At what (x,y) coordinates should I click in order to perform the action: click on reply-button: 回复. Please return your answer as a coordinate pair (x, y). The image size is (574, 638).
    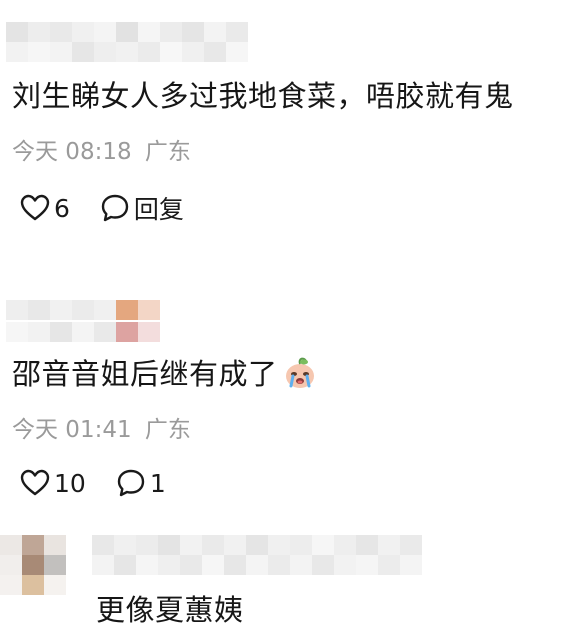
    Looking at the image, I should click on (142, 208).